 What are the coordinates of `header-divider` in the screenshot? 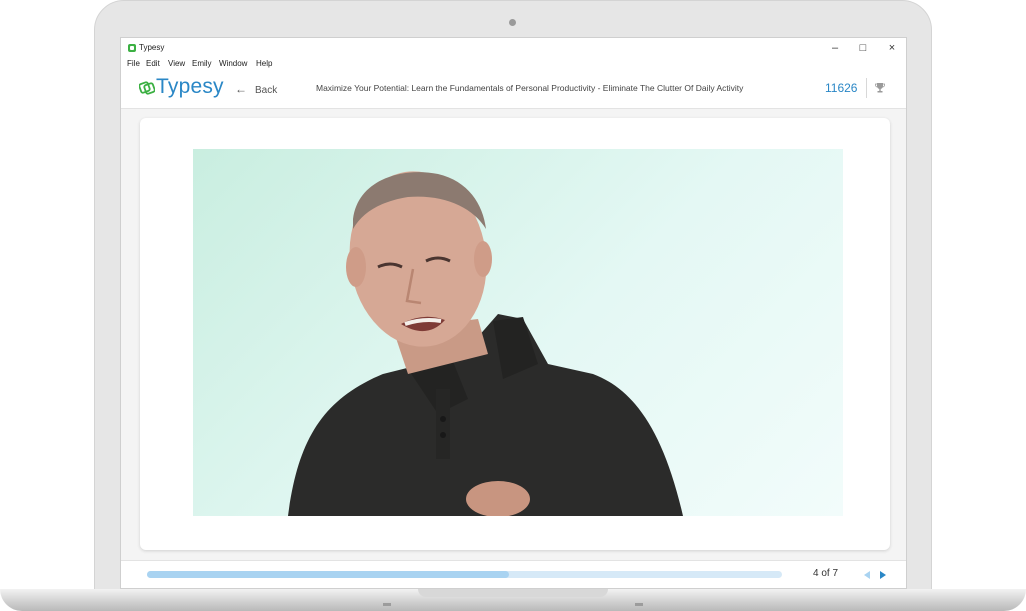 It's located at (866, 88).